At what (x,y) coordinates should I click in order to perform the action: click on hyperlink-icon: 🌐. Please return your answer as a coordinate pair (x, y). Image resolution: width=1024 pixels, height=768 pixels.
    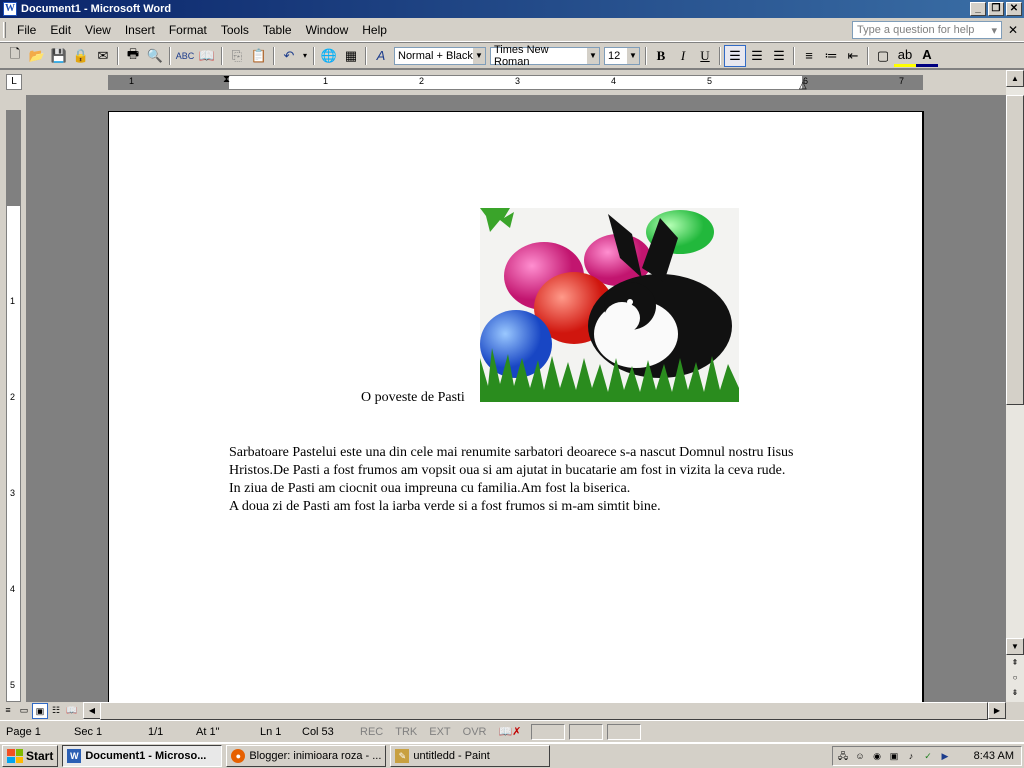
    Looking at the image, I should click on (329, 56).